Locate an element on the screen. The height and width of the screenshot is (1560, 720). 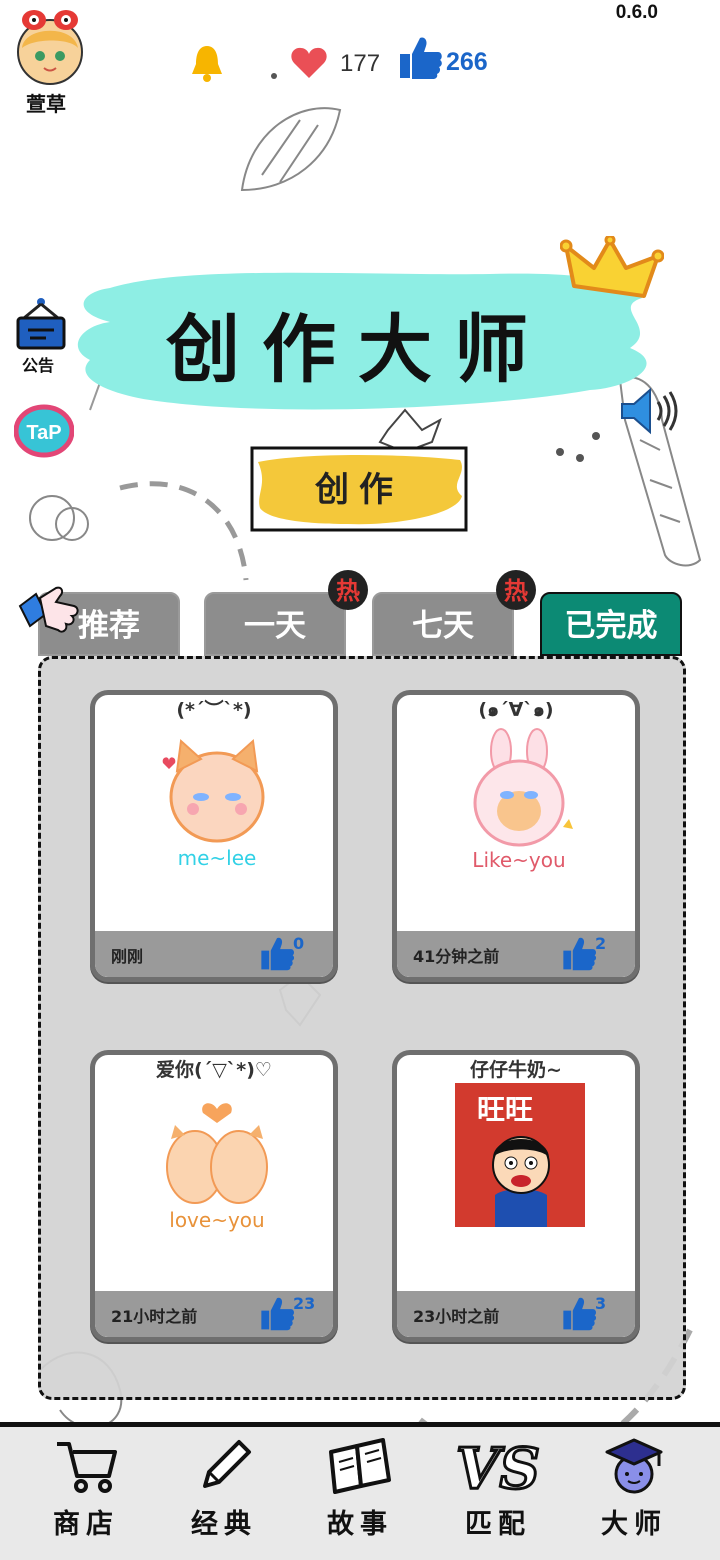
speaker-icon is located at coordinates (650, 411).